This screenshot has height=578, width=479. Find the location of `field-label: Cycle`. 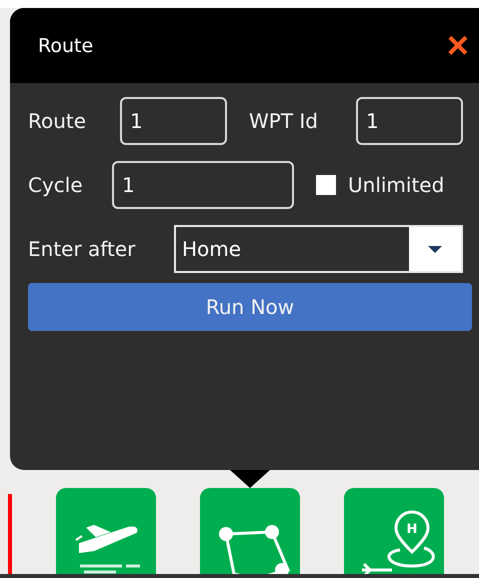

field-label: Cycle is located at coordinates (56, 185).